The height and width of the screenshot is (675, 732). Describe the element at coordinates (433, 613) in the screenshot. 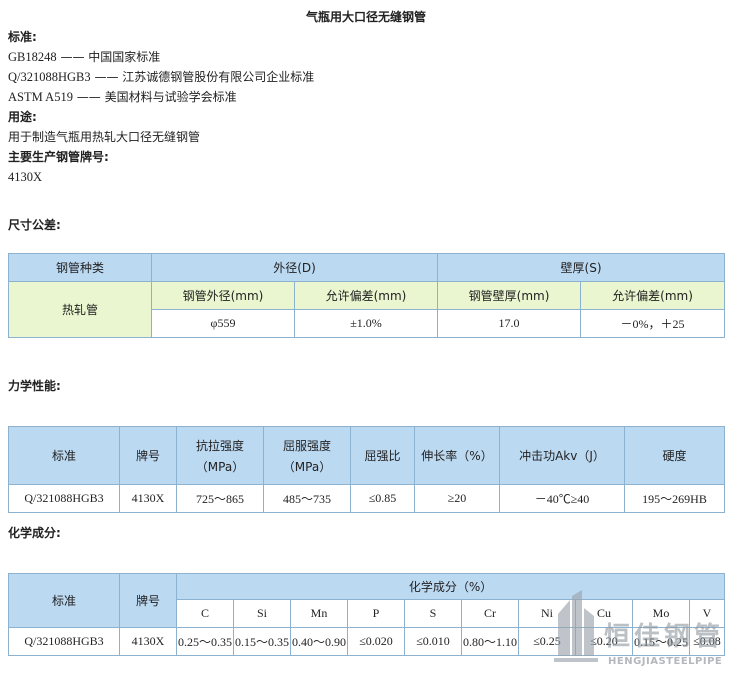

I see `chem-element: S` at that location.